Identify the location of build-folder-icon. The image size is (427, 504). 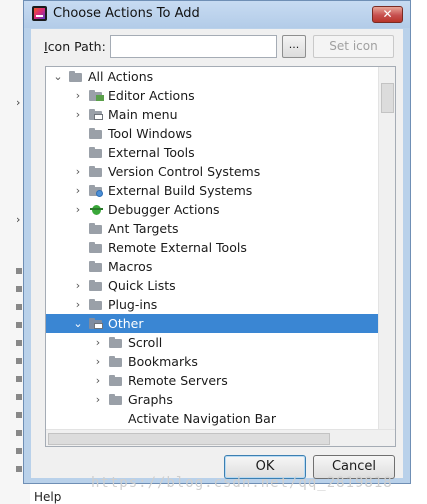
(96, 190).